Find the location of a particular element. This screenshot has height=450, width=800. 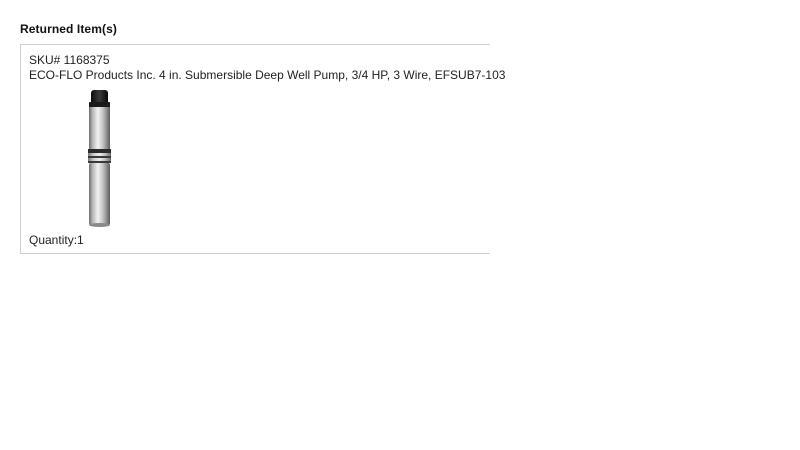

returned-items-heading: Returned Item(s) is located at coordinates (68, 29).